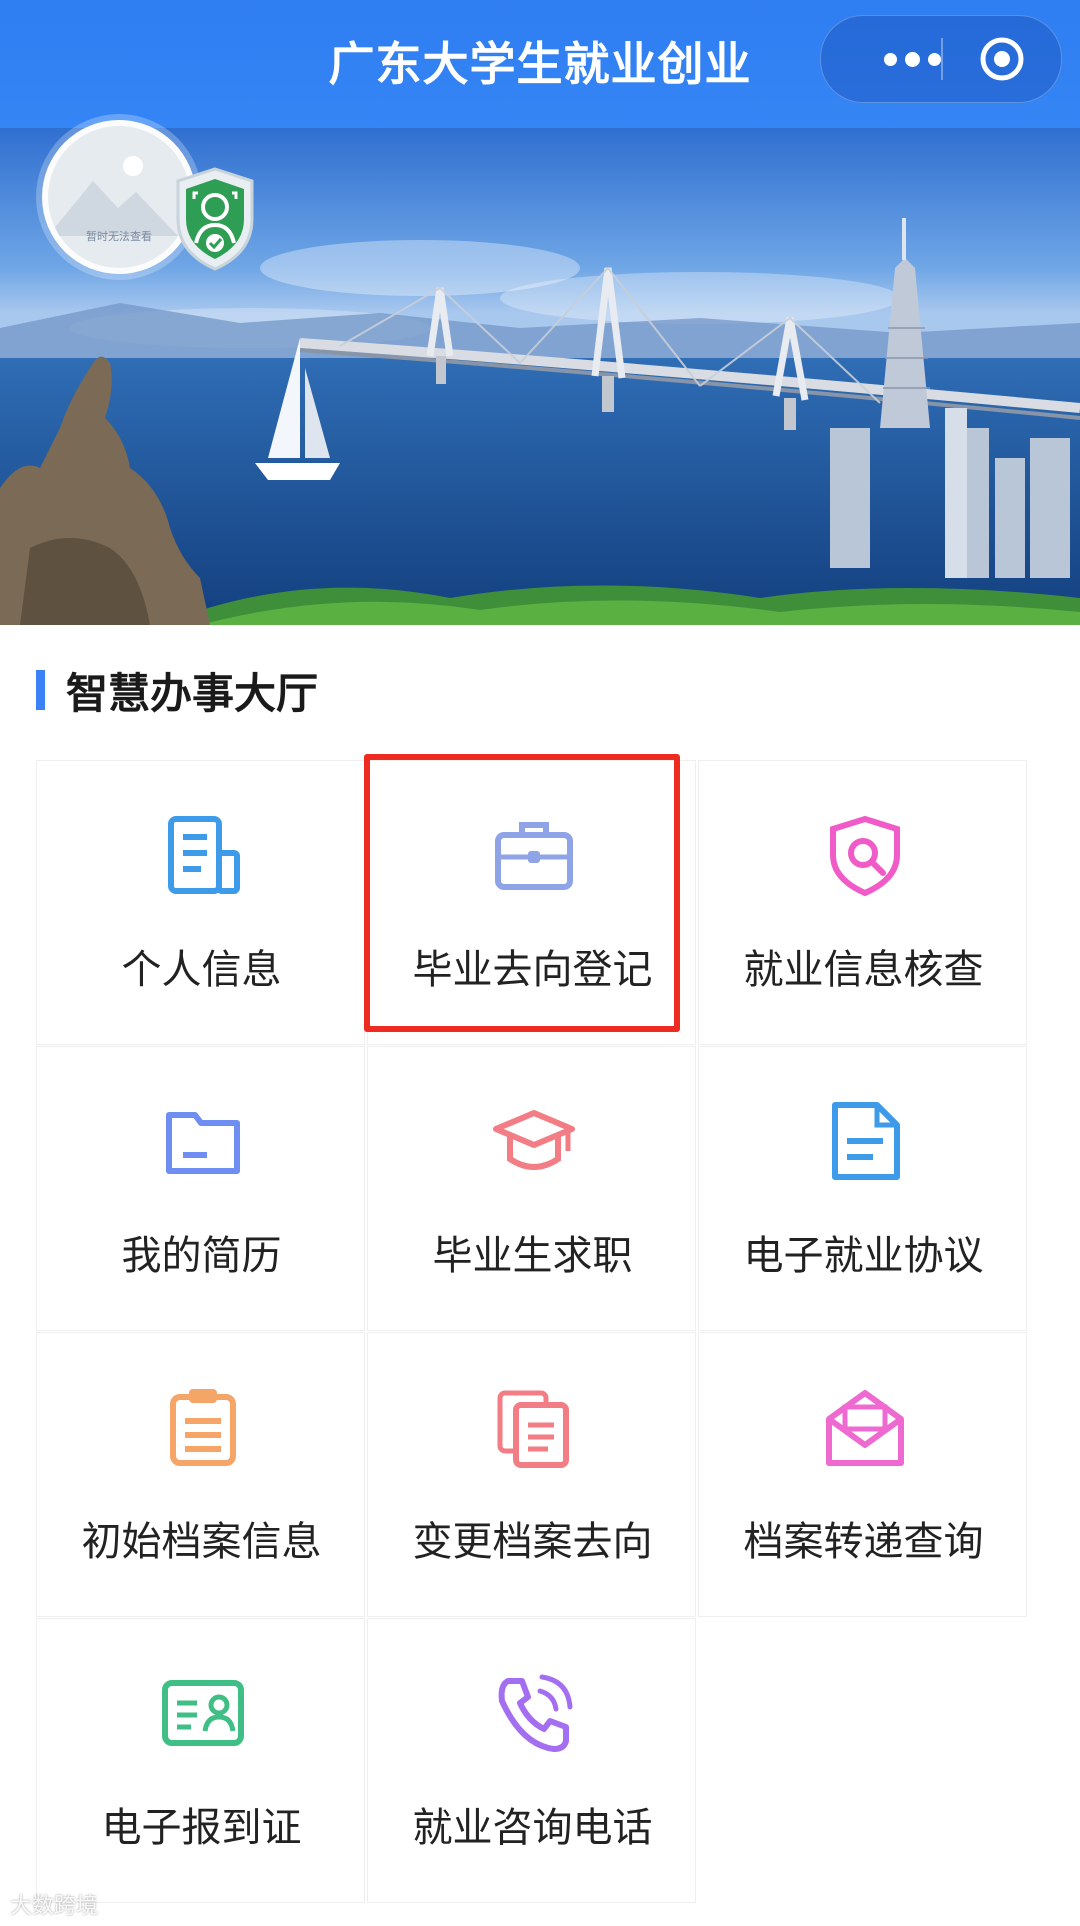  I want to click on id-card-icon, so click(203, 1713).